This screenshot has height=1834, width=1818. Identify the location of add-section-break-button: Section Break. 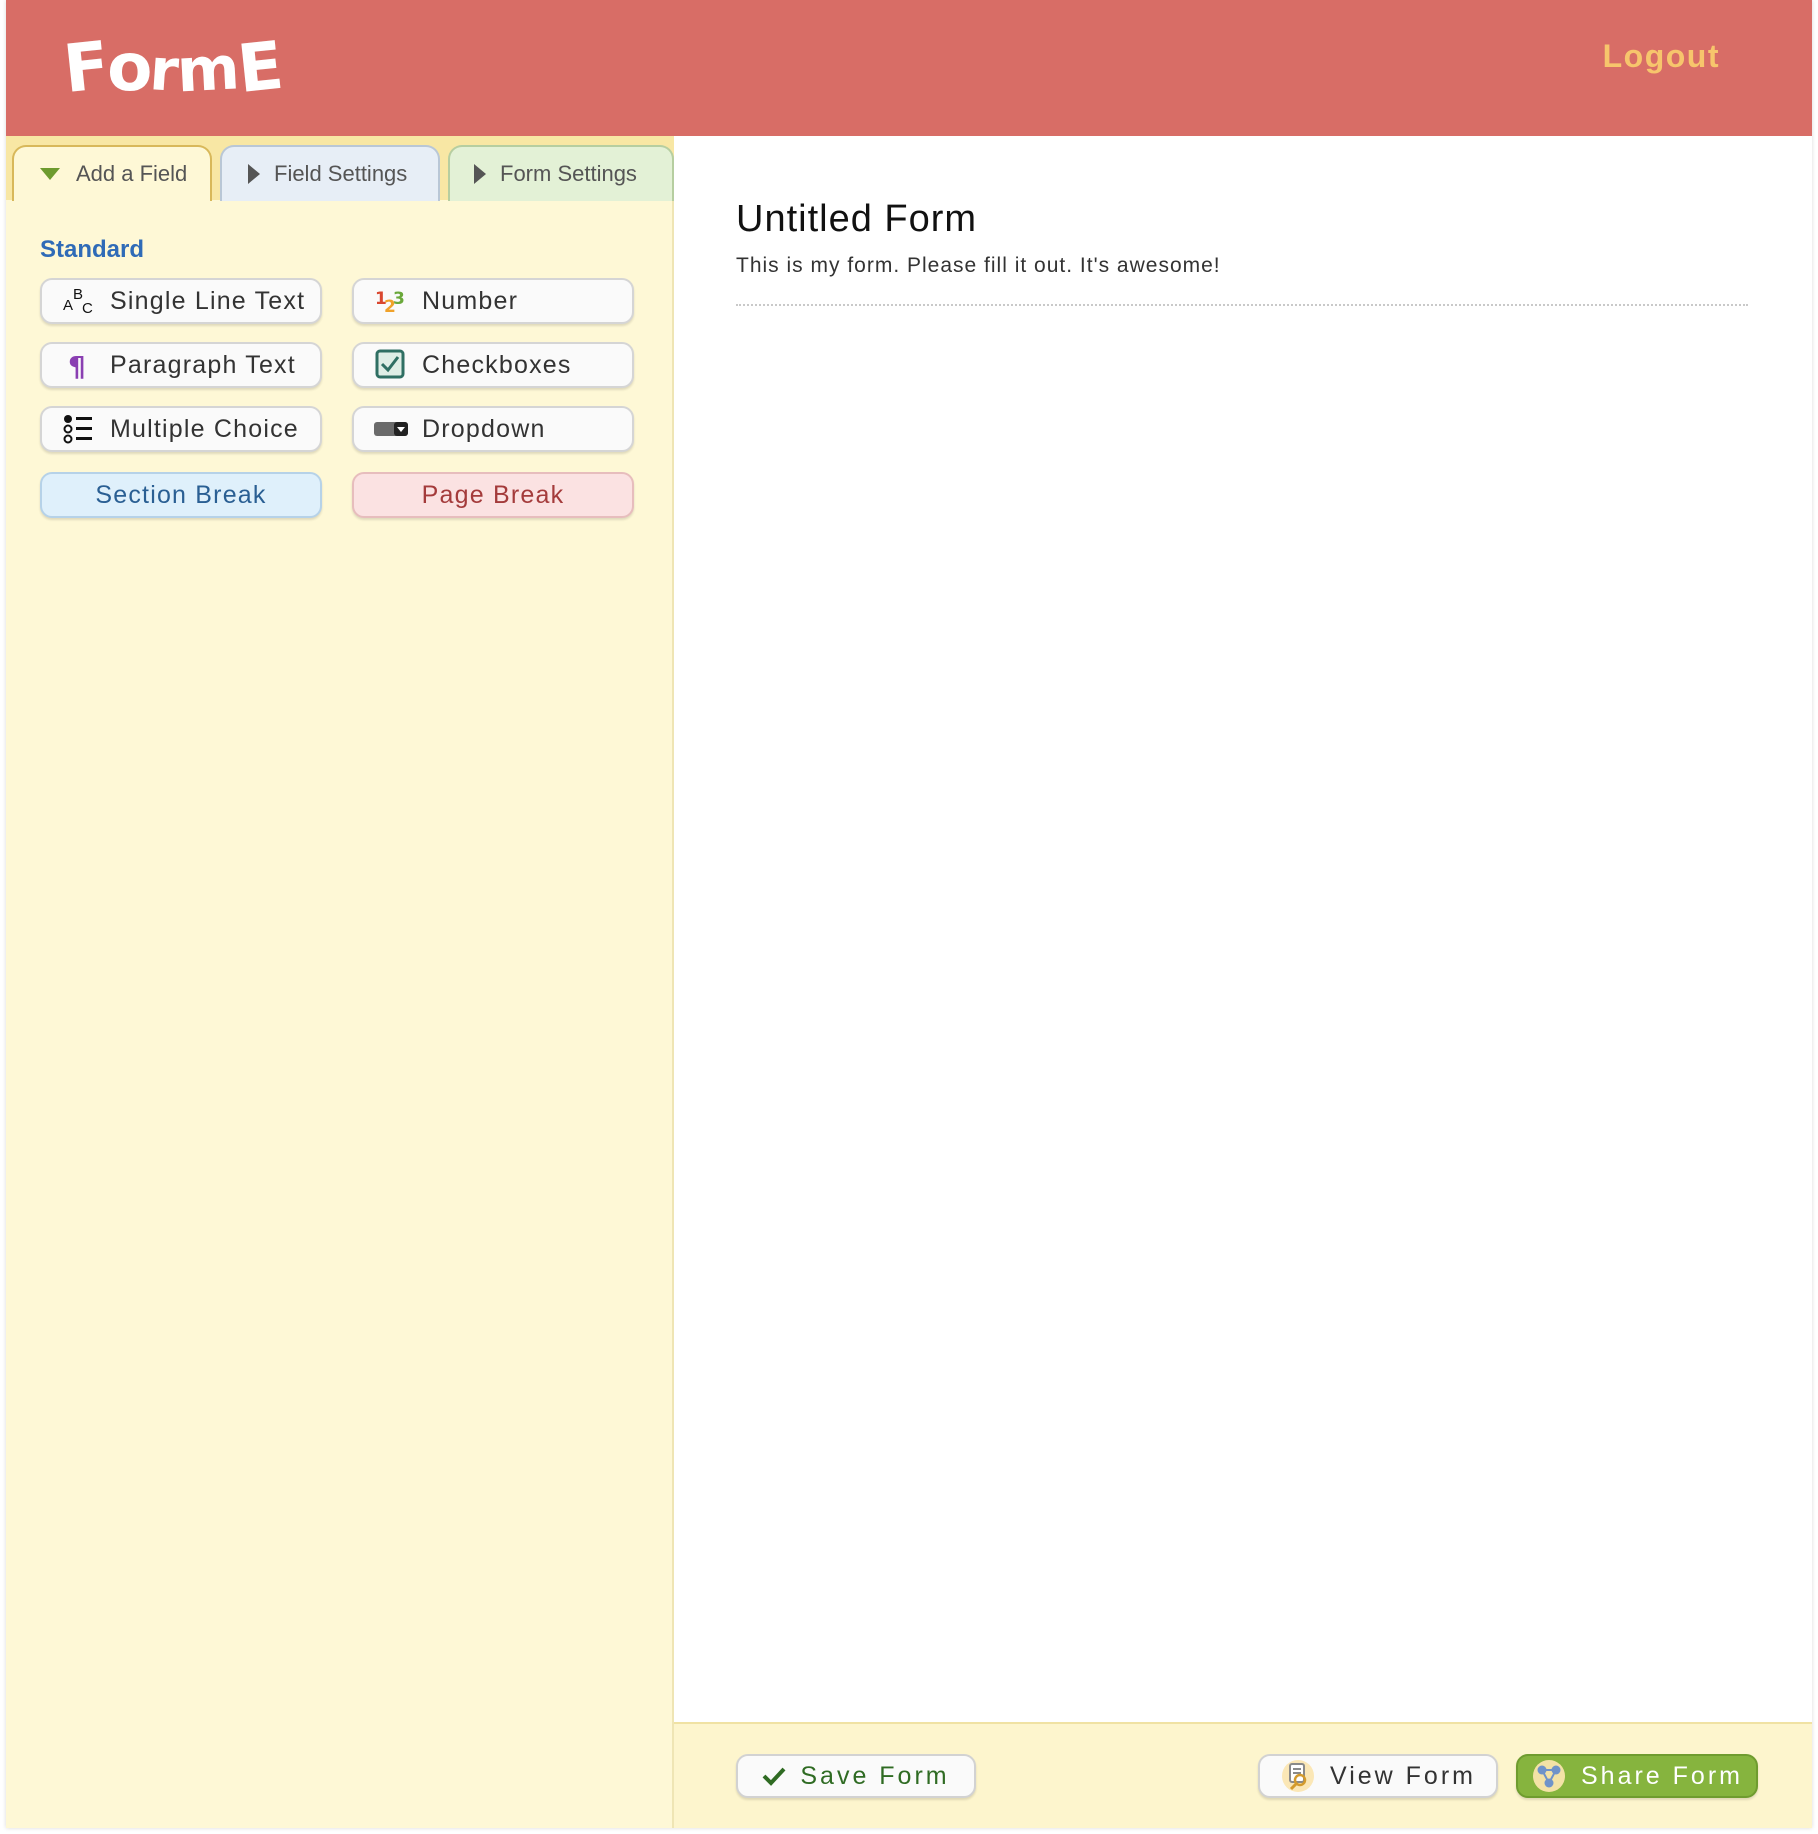
(181, 495).